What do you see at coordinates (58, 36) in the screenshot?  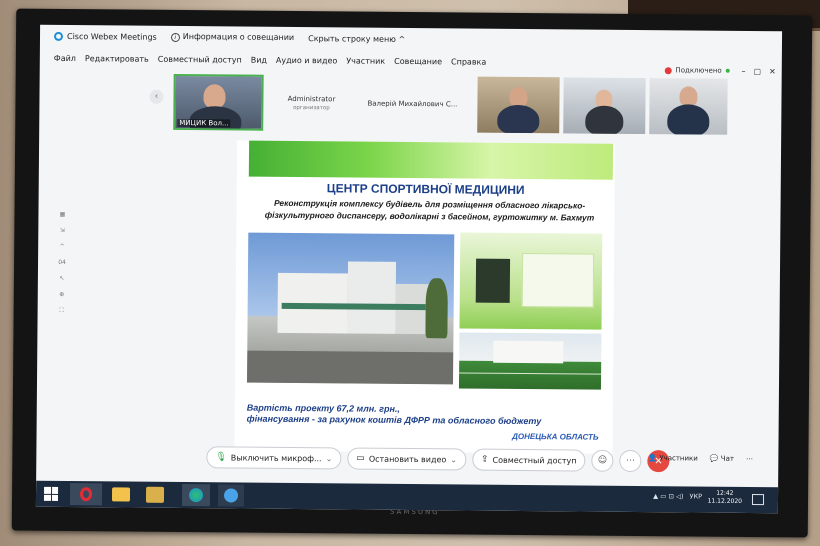 I see `webex-logo-icon` at bounding box center [58, 36].